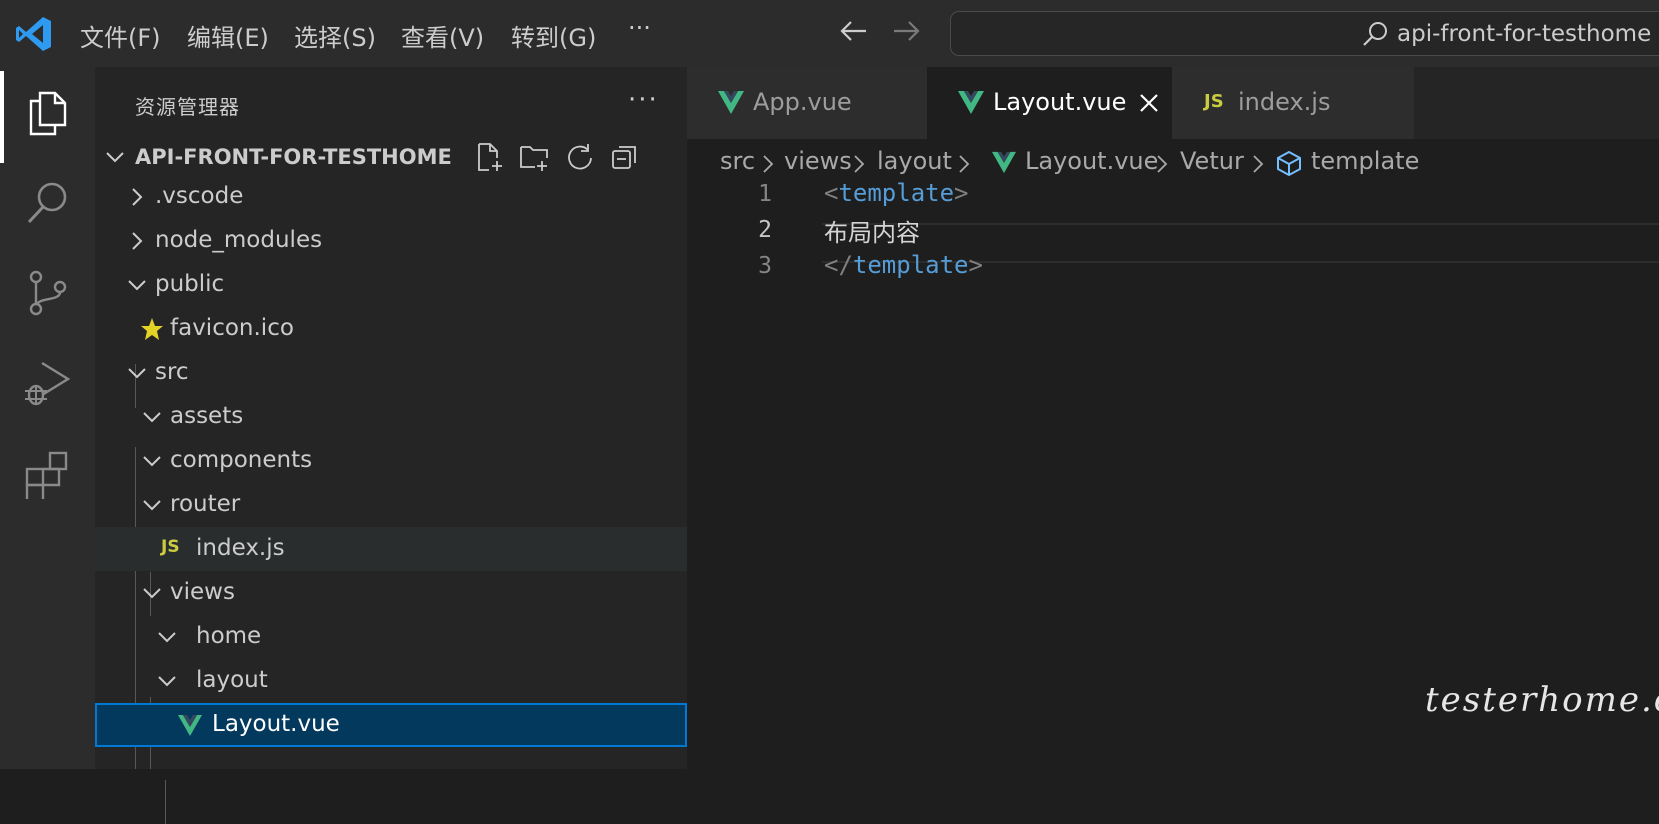 This screenshot has width=1659, height=824. I want to click on tree-item-layout-vue: Layout.vue, so click(391, 725).